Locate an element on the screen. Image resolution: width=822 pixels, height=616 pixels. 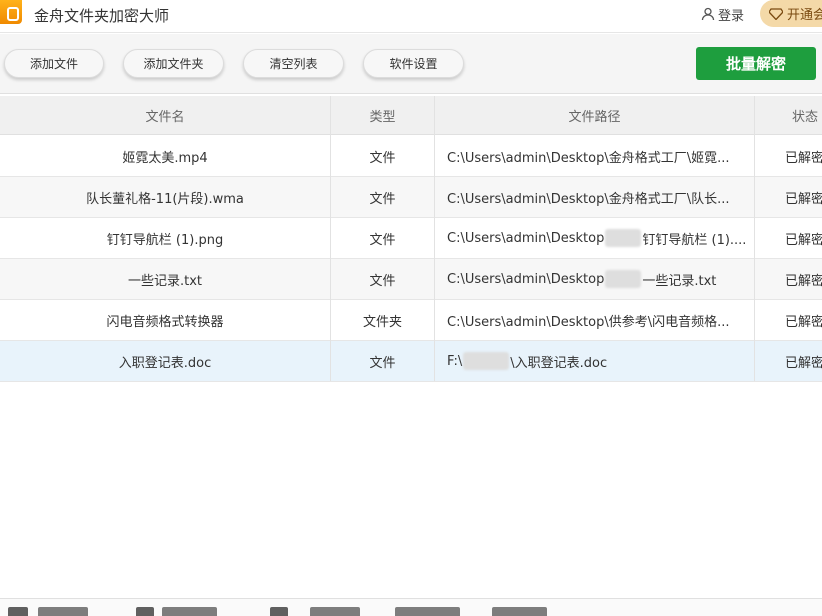
toolbar: 添加文件 添加文件夹 清空列表 软件设置 批量解密 is located at coordinates (411, 64).